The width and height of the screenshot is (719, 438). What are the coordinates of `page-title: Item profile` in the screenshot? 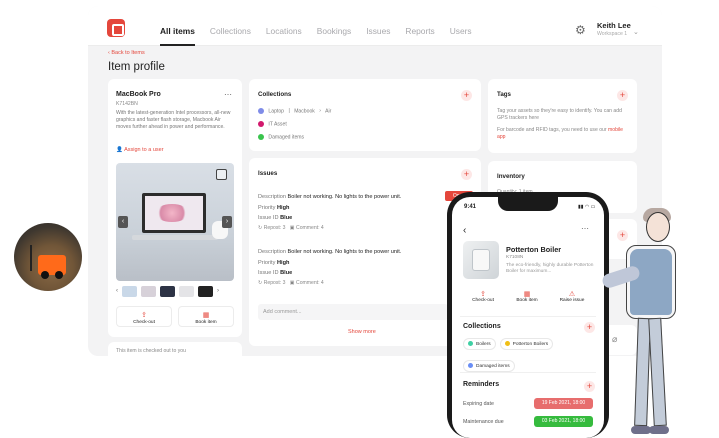 It's located at (136, 67).